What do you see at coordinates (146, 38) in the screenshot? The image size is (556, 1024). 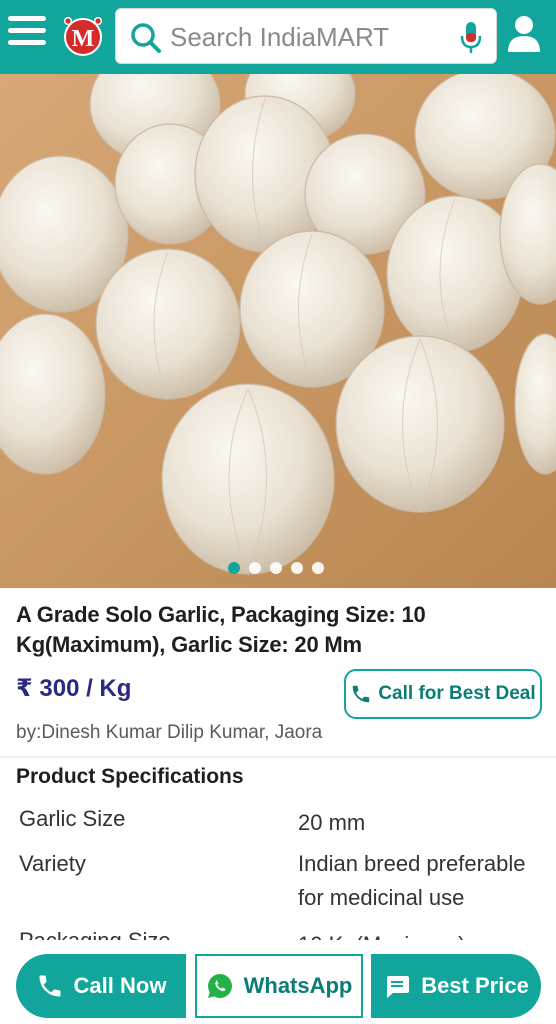 I see `search-icon` at bounding box center [146, 38].